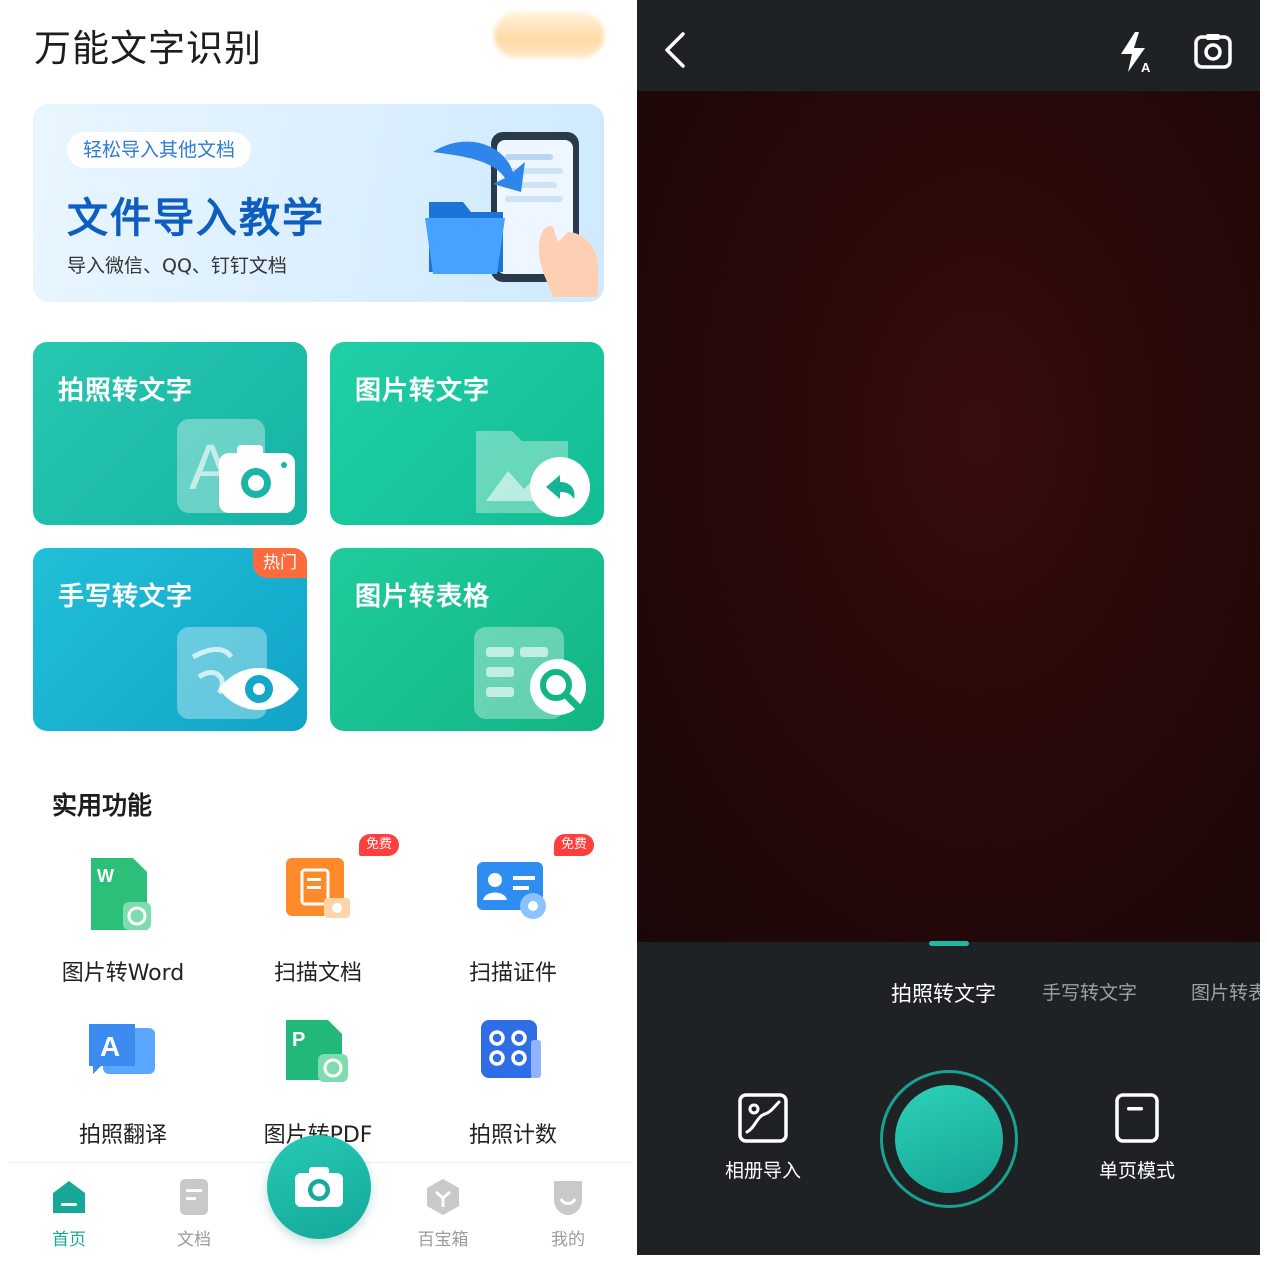 Image resolution: width=1267 pixels, height=1267 pixels. Describe the element at coordinates (1213, 52) in the screenshot. I see `switch-camera-icon` at that location.